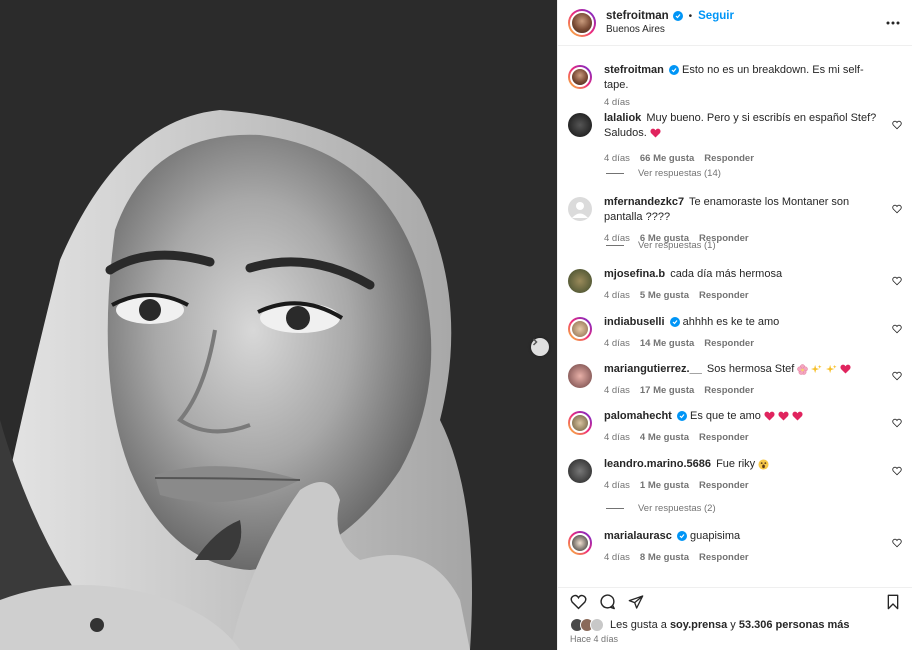 The height and width of the screenshot is (650, 912). I want to click on more-options-button, so click(893, 21).